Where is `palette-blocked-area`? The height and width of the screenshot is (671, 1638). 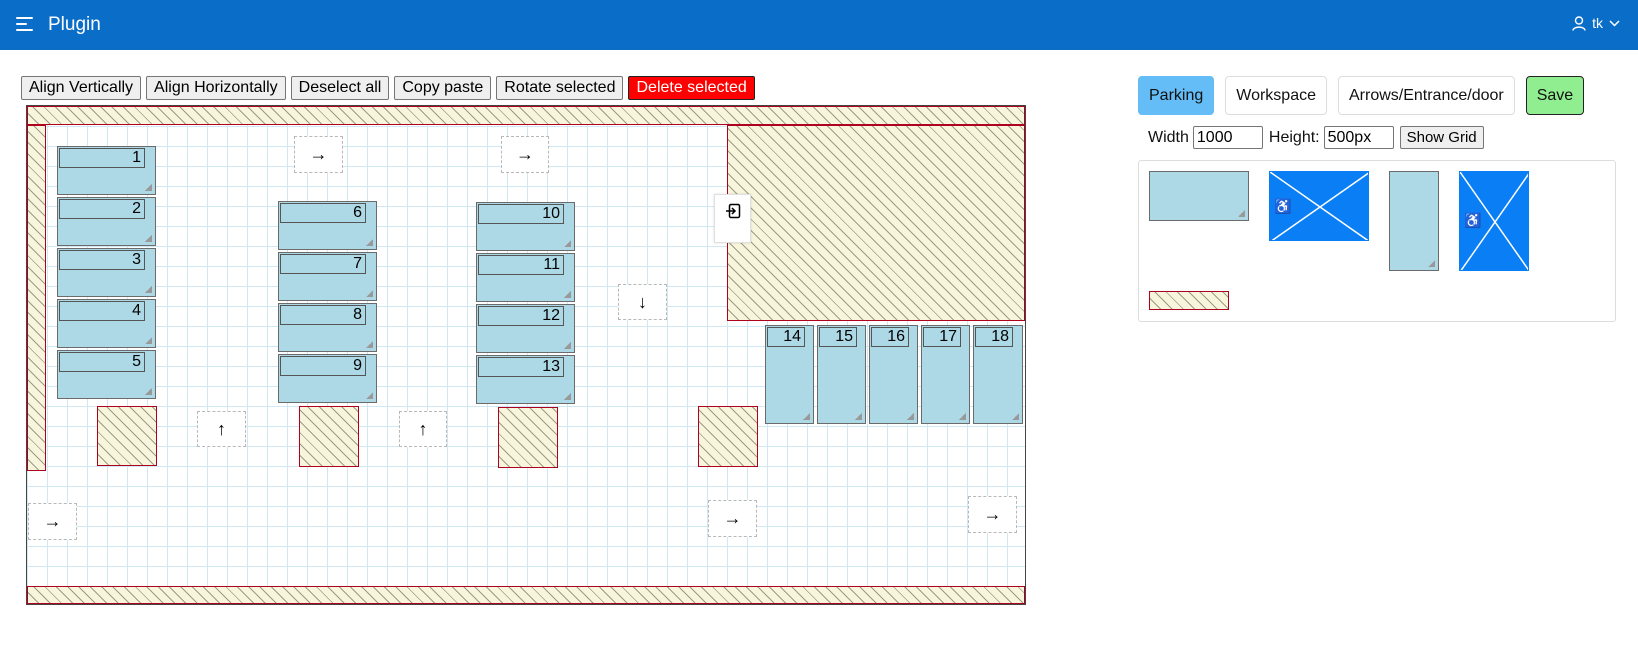
palette-blocked-area is located at coordinates (1189, 300).